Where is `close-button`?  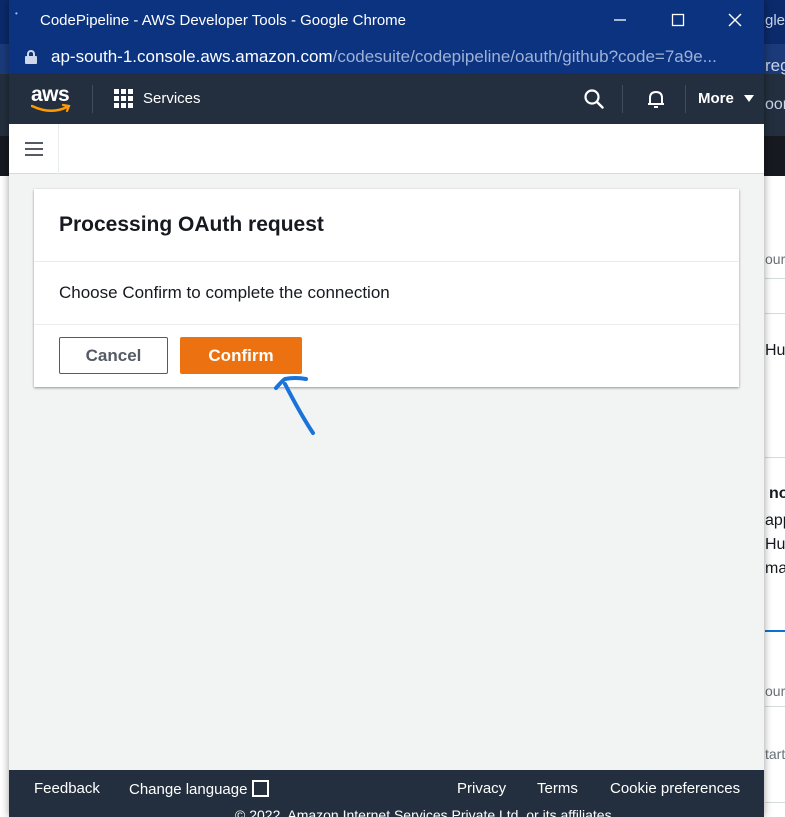 close-button is located at coordinates (735, 20).